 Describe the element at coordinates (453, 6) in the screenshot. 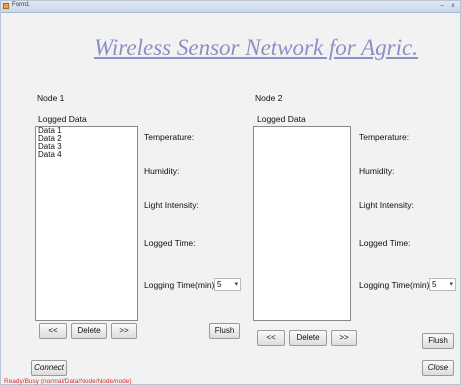

I see `close-window-button: x` at that location.